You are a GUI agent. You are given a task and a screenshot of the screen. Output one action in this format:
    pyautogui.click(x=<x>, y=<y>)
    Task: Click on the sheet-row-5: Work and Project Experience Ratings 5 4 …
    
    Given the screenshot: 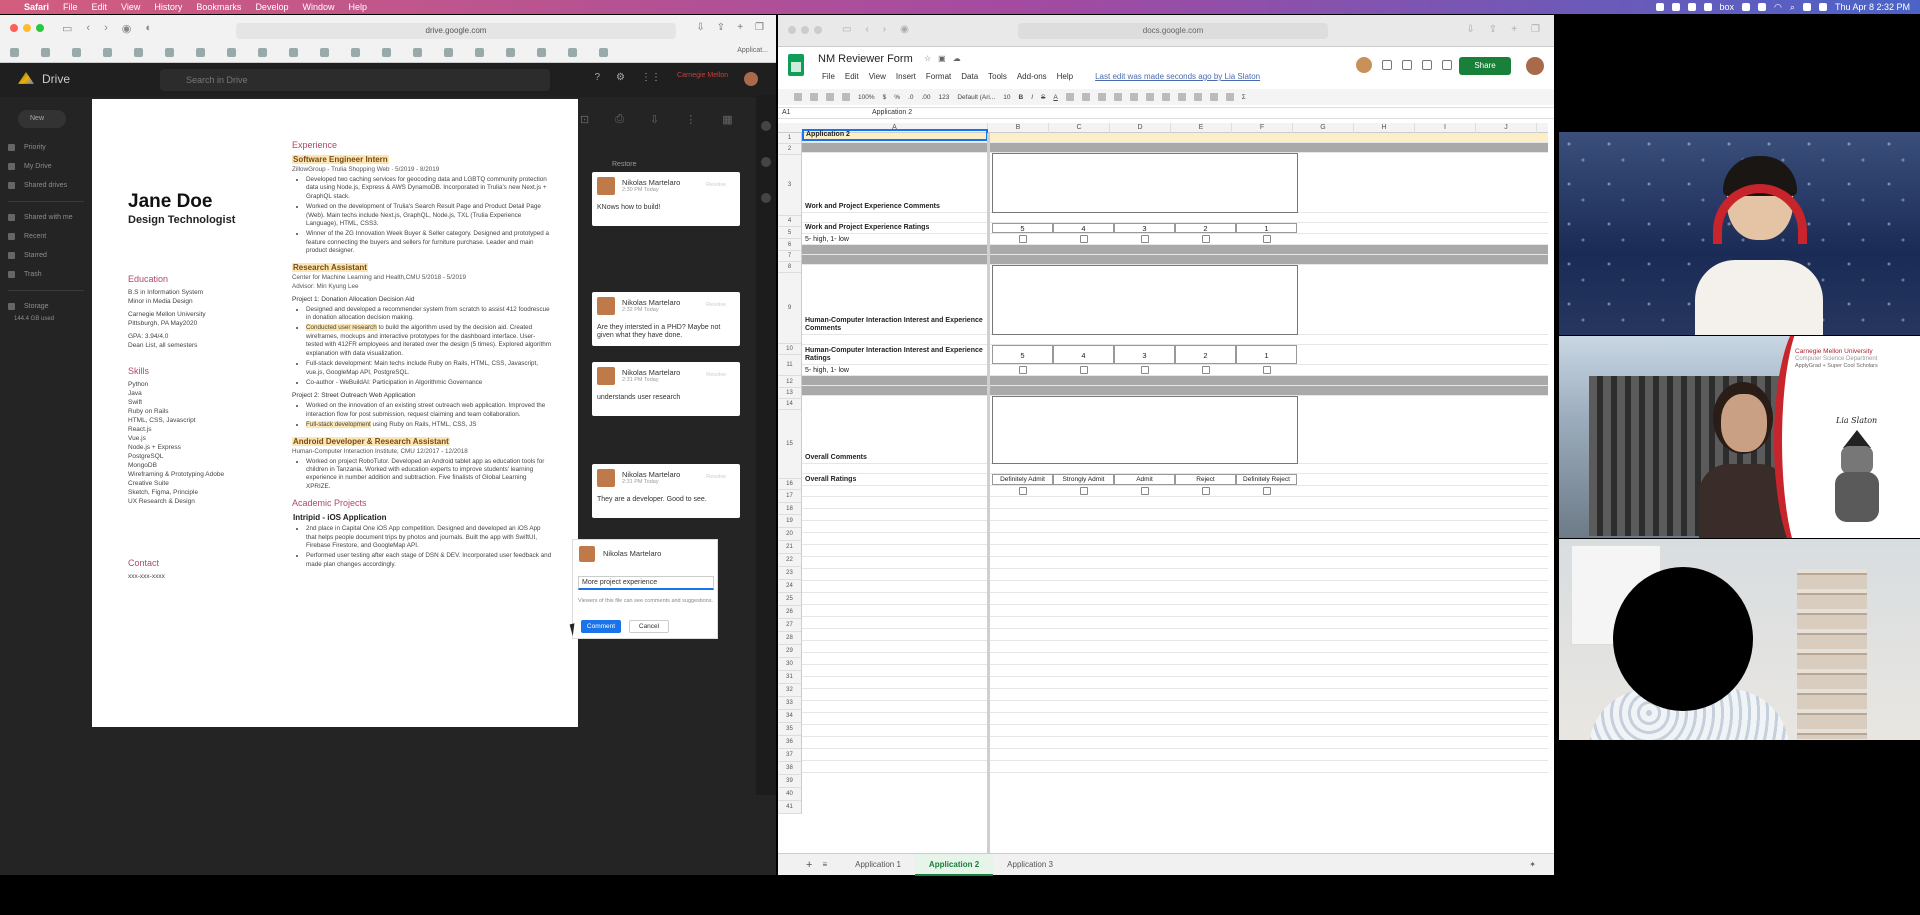 What is the action you would take?
    pyautogui.click(x=1175, y=228)
    